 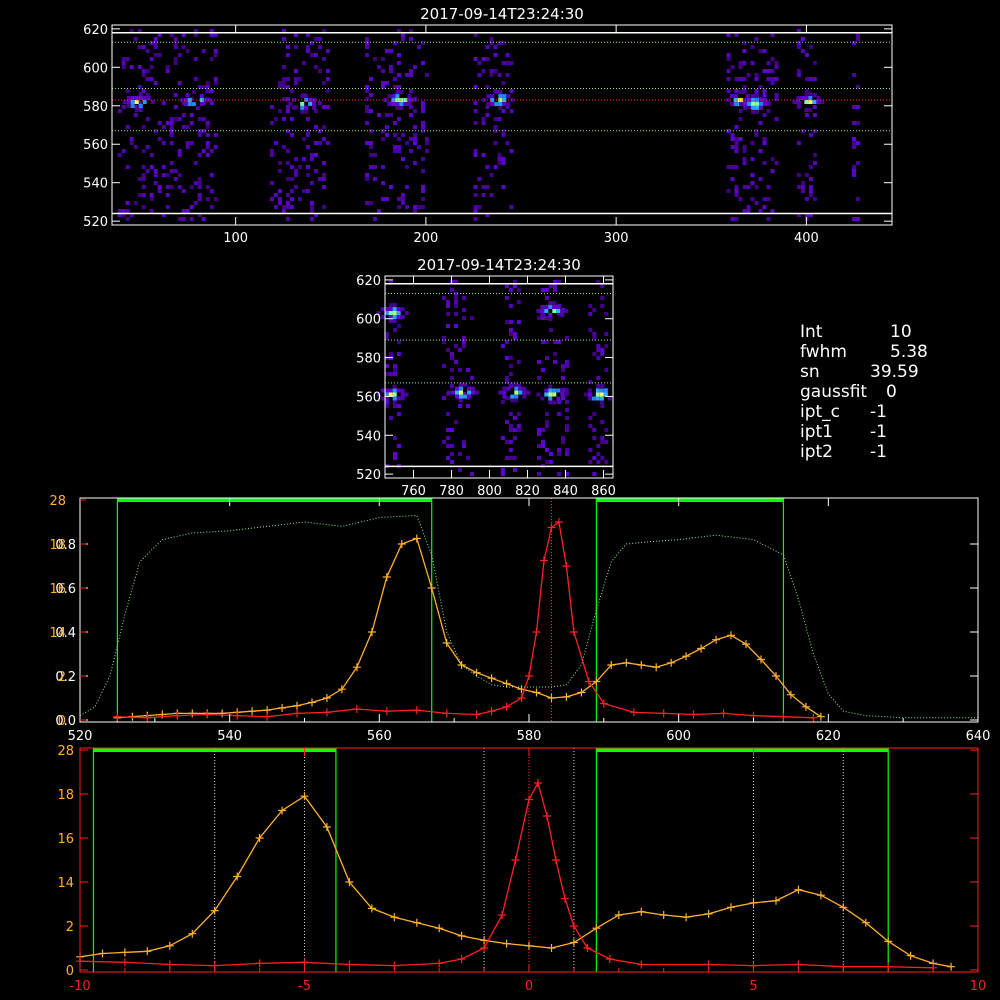 What do you see at coordinates (57, 633) in the screenshot?
I see `spec-ytick-red-label: 14` at bounding box center [57, 633].